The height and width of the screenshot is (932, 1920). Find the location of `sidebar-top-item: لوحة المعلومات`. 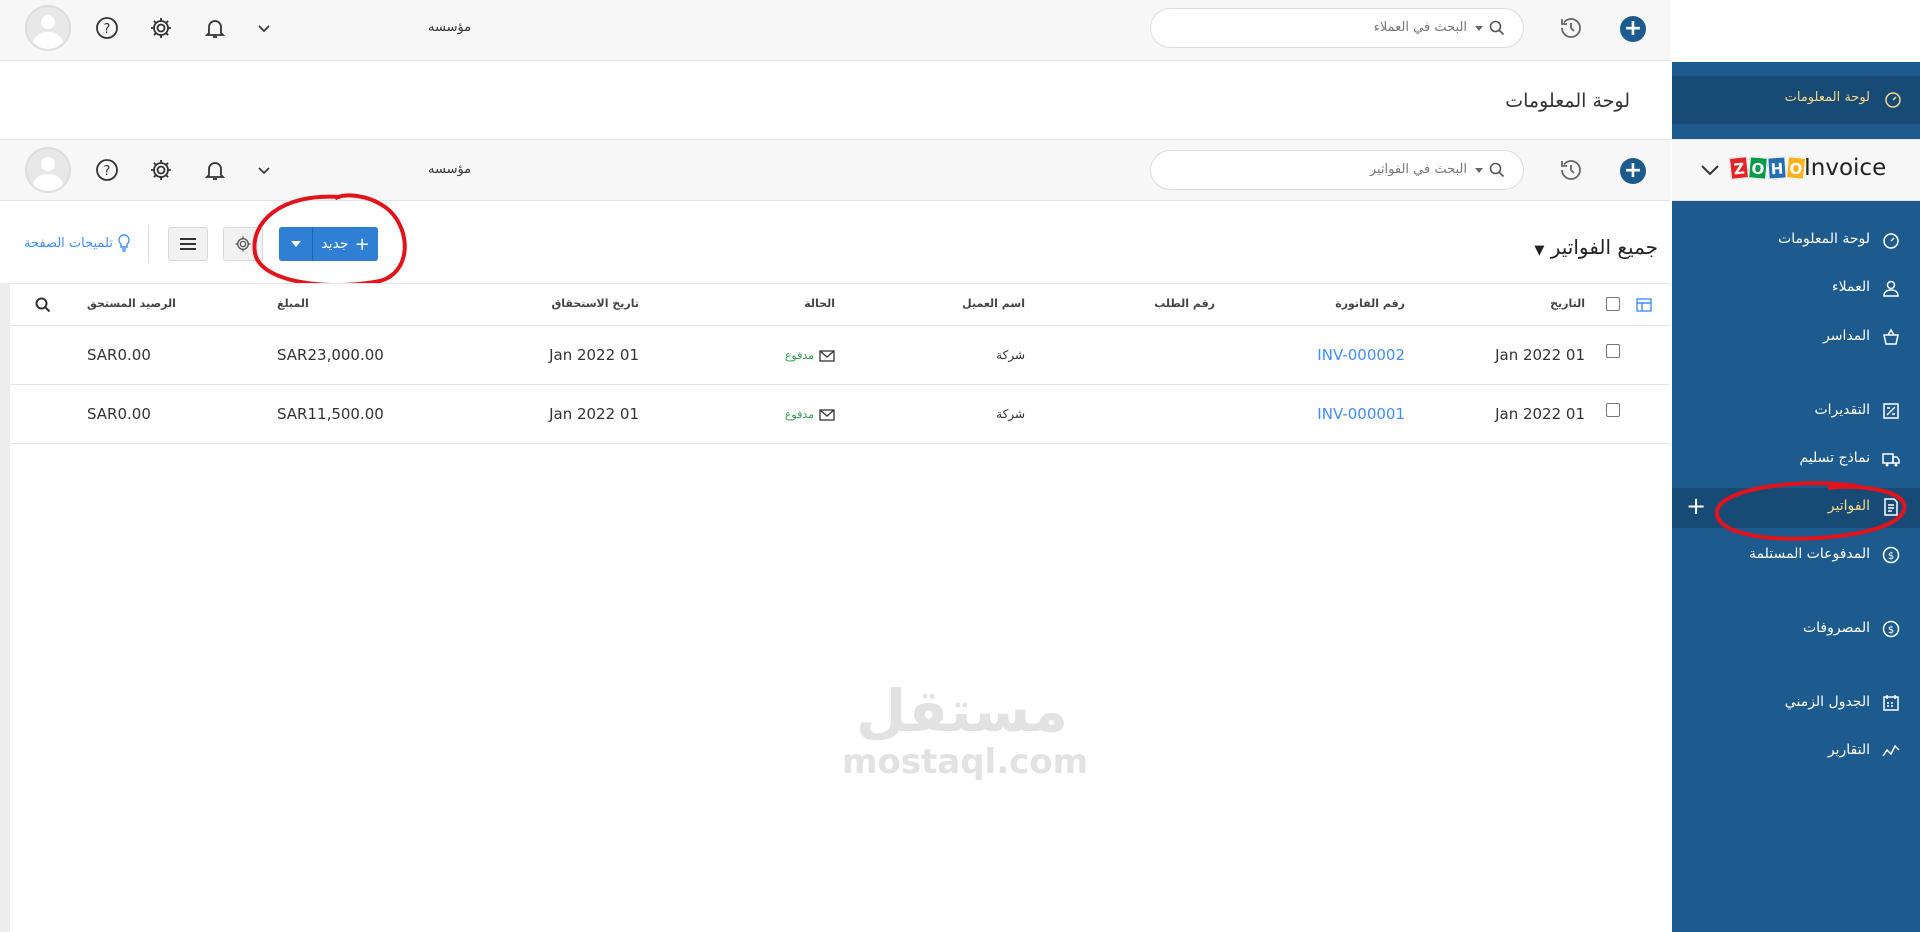

sidebar-top-item: لوحة المعلومات is located at coordinates (1796, 100).